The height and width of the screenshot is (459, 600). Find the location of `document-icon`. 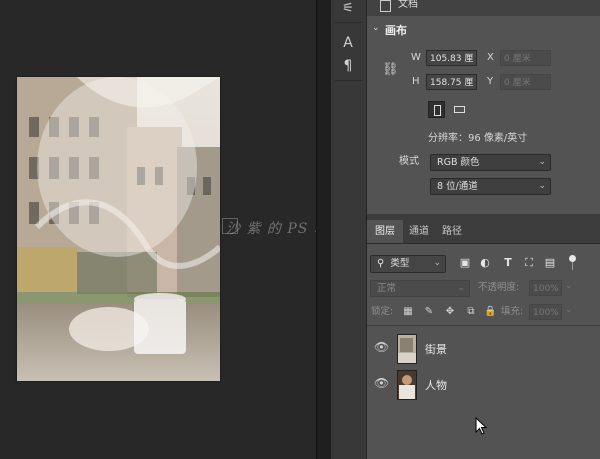

document-icon is located at coordinates (385, 6).